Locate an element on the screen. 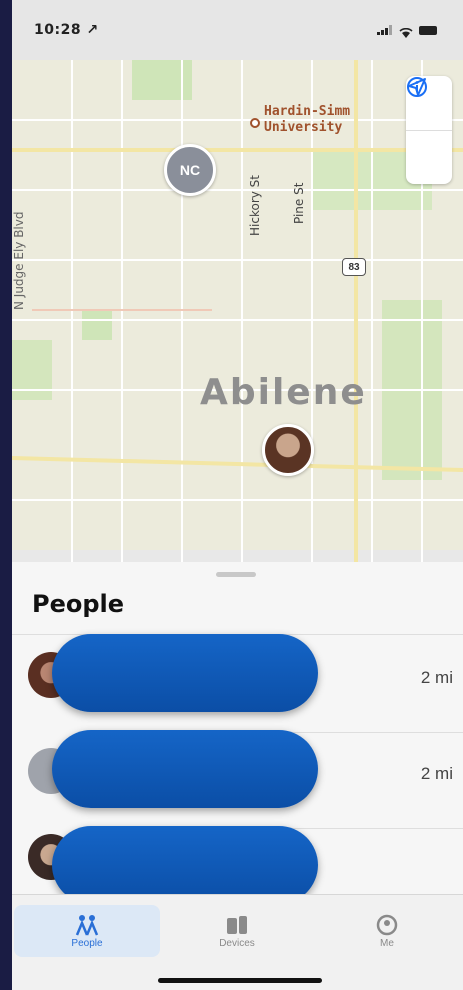 This screenshot has width=463, height=990. road-shield-83: 83 is located at coordinates (354, 267).